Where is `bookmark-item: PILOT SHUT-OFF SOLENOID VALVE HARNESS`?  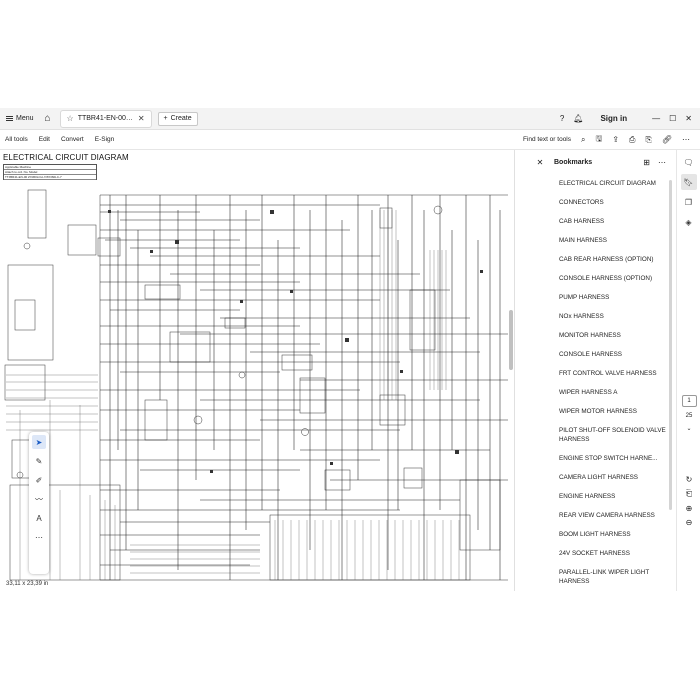 bookmark-item: PILOT SHUT-OFF SOLENOID VALVE HARNESS is located at coordinates (613, 435).